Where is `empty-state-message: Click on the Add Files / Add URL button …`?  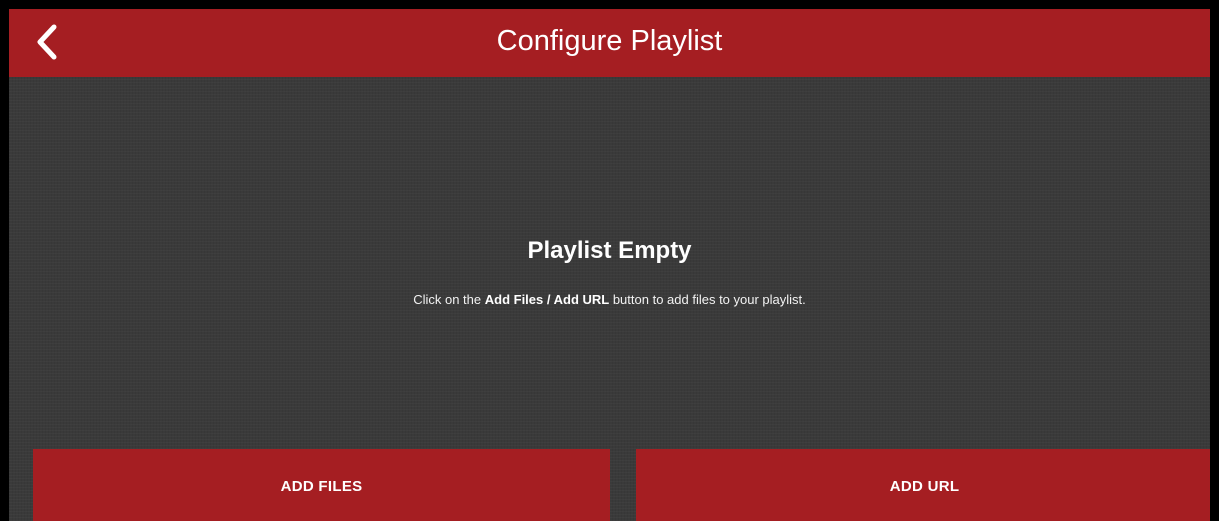
empty-state-message: Click on the Add Files / Add URL button … is located at coordinates (609, 300).